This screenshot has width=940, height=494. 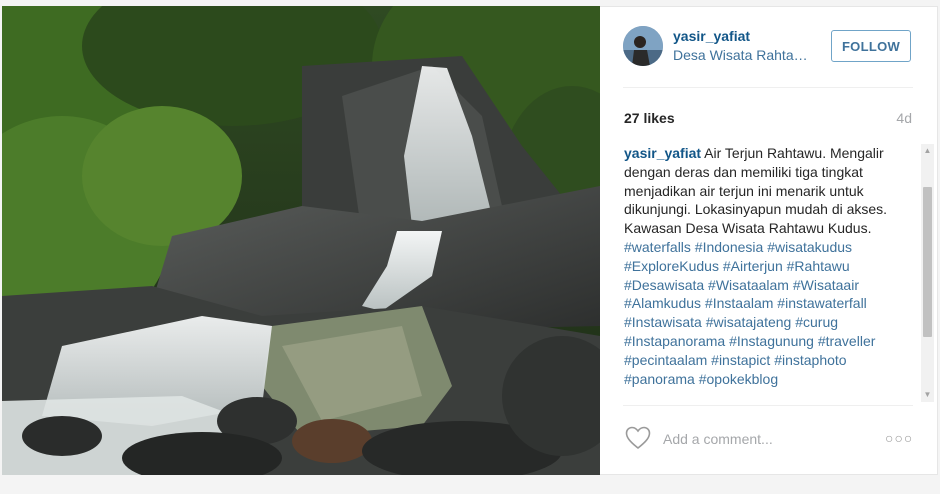 I want to click on scroll-thumb, so click(x=927, y=262).